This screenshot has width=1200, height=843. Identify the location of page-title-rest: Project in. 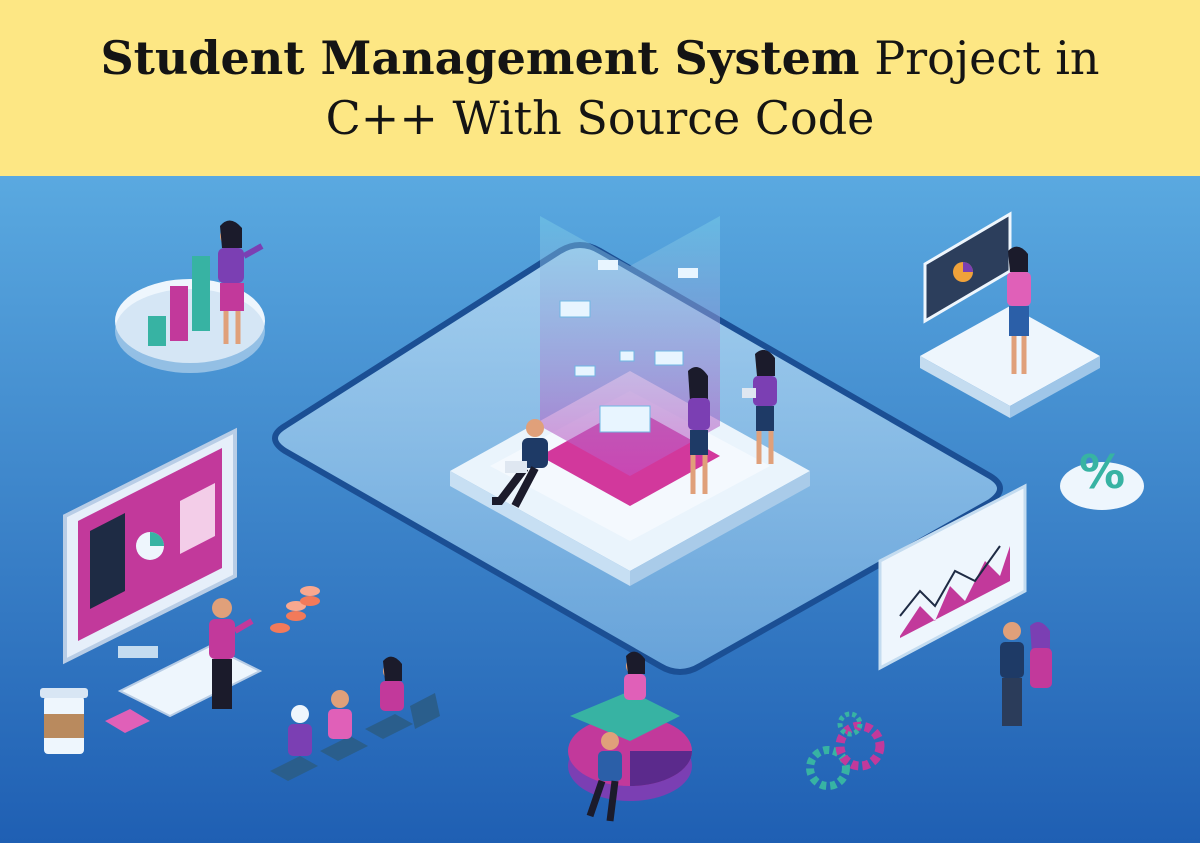
(979, 58).